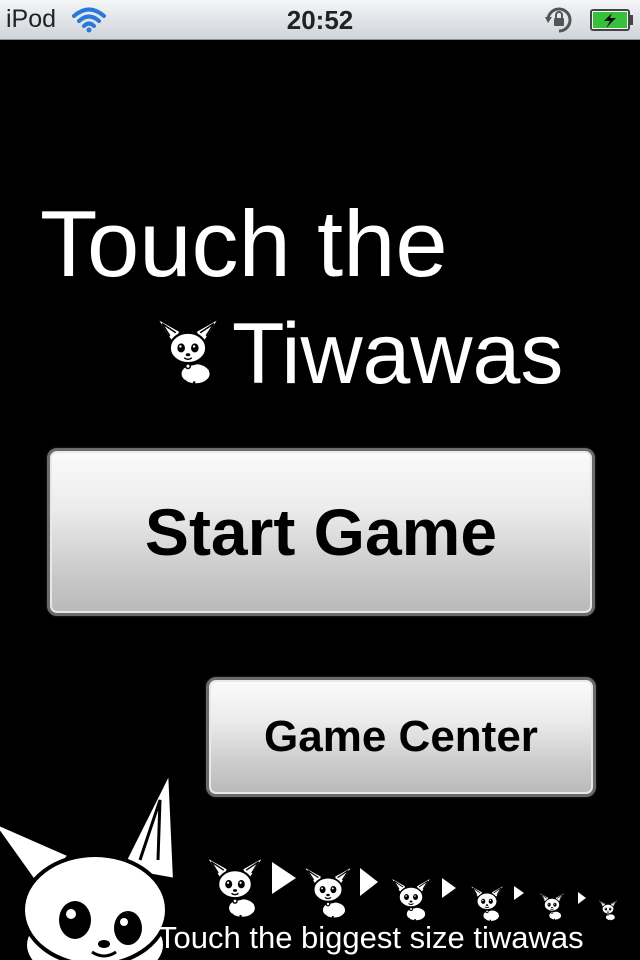  I want to click on start-game-button: Start Game, so click(321, 532).